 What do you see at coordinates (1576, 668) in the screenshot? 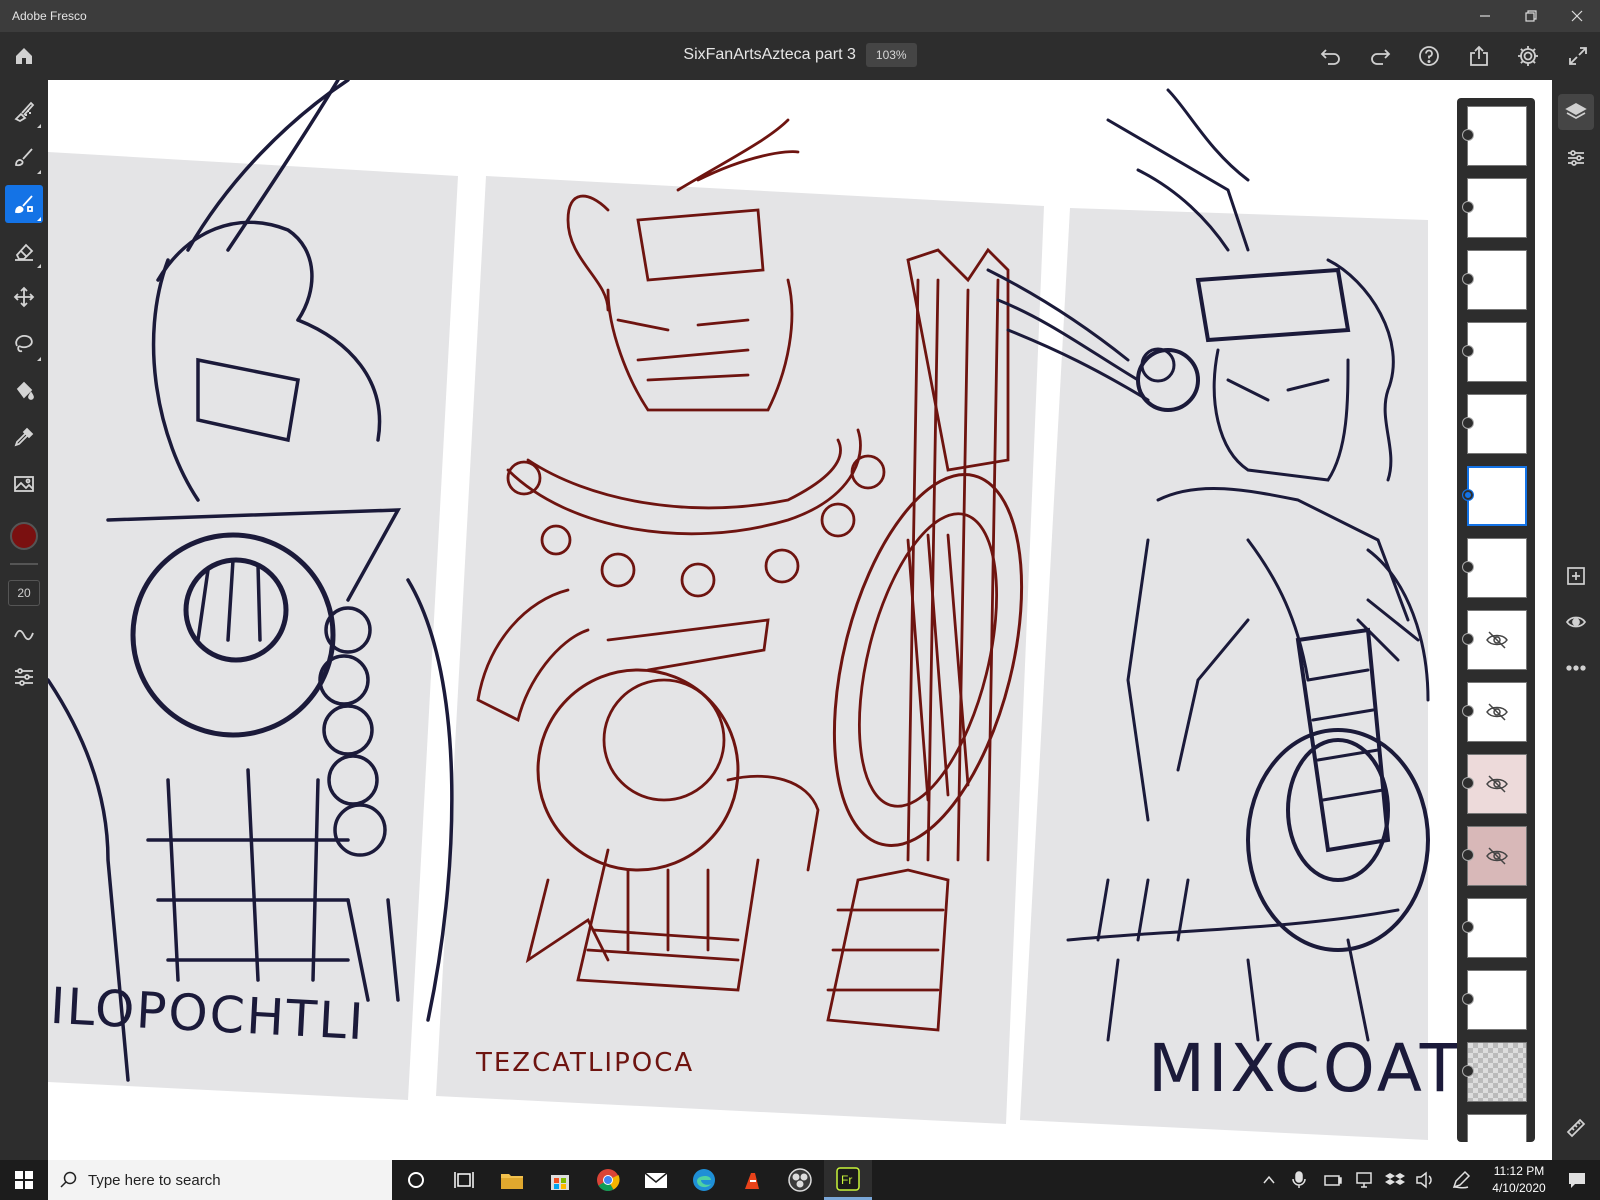
I see `more-options-button` at bounding box center [1576, 668].